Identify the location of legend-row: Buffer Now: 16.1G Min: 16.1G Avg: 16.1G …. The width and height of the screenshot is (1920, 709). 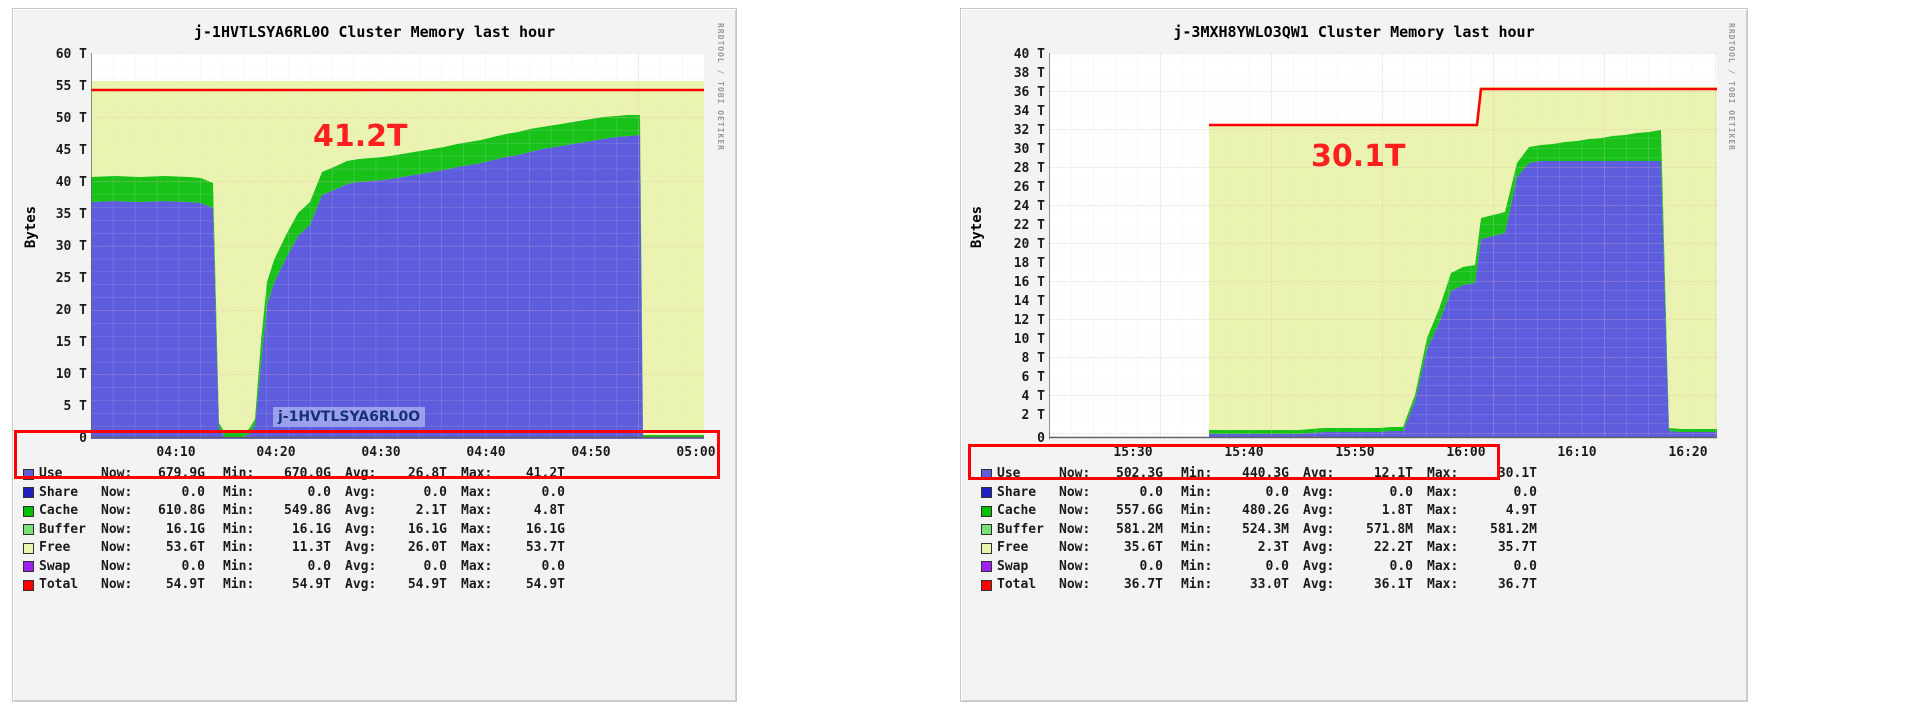
(294, 530).